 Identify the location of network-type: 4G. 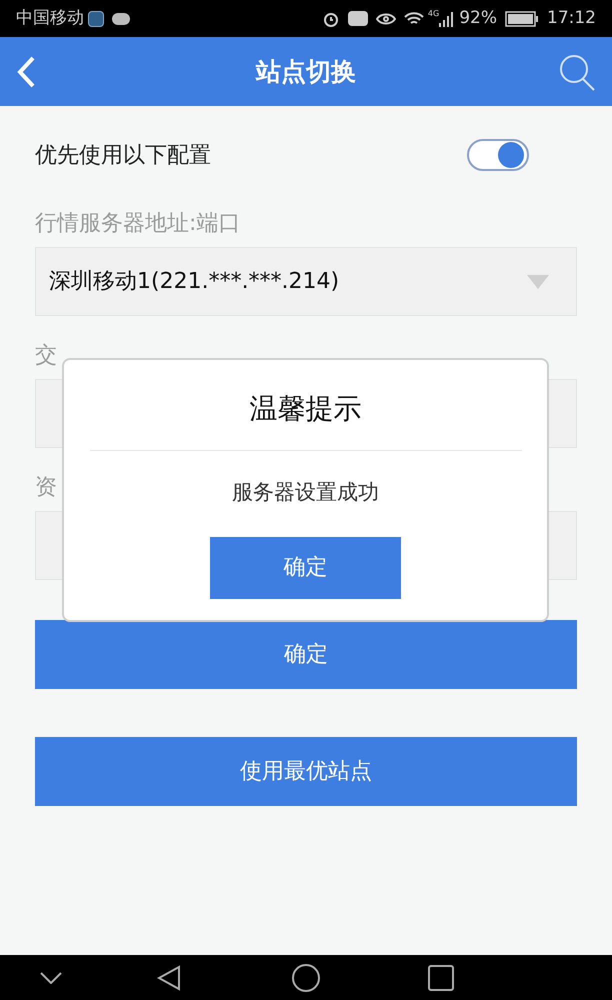
(434, 14).